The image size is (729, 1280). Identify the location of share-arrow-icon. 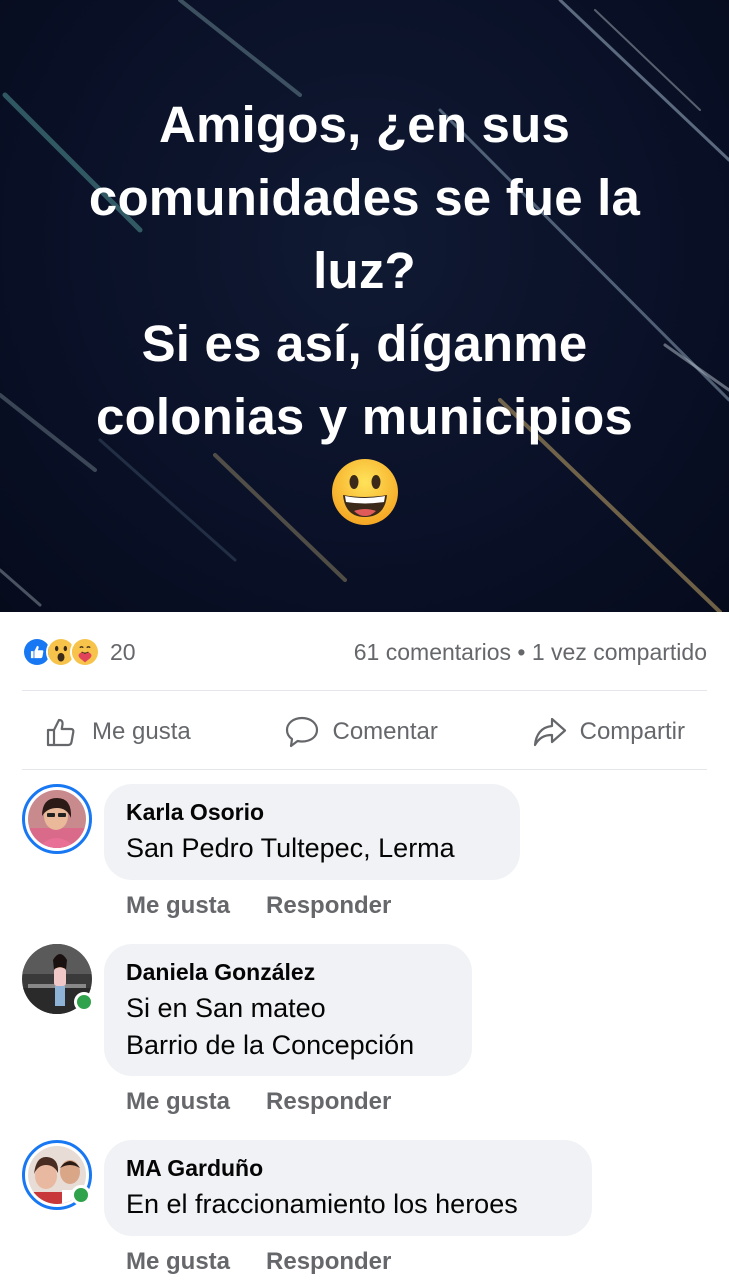
(549, 732).